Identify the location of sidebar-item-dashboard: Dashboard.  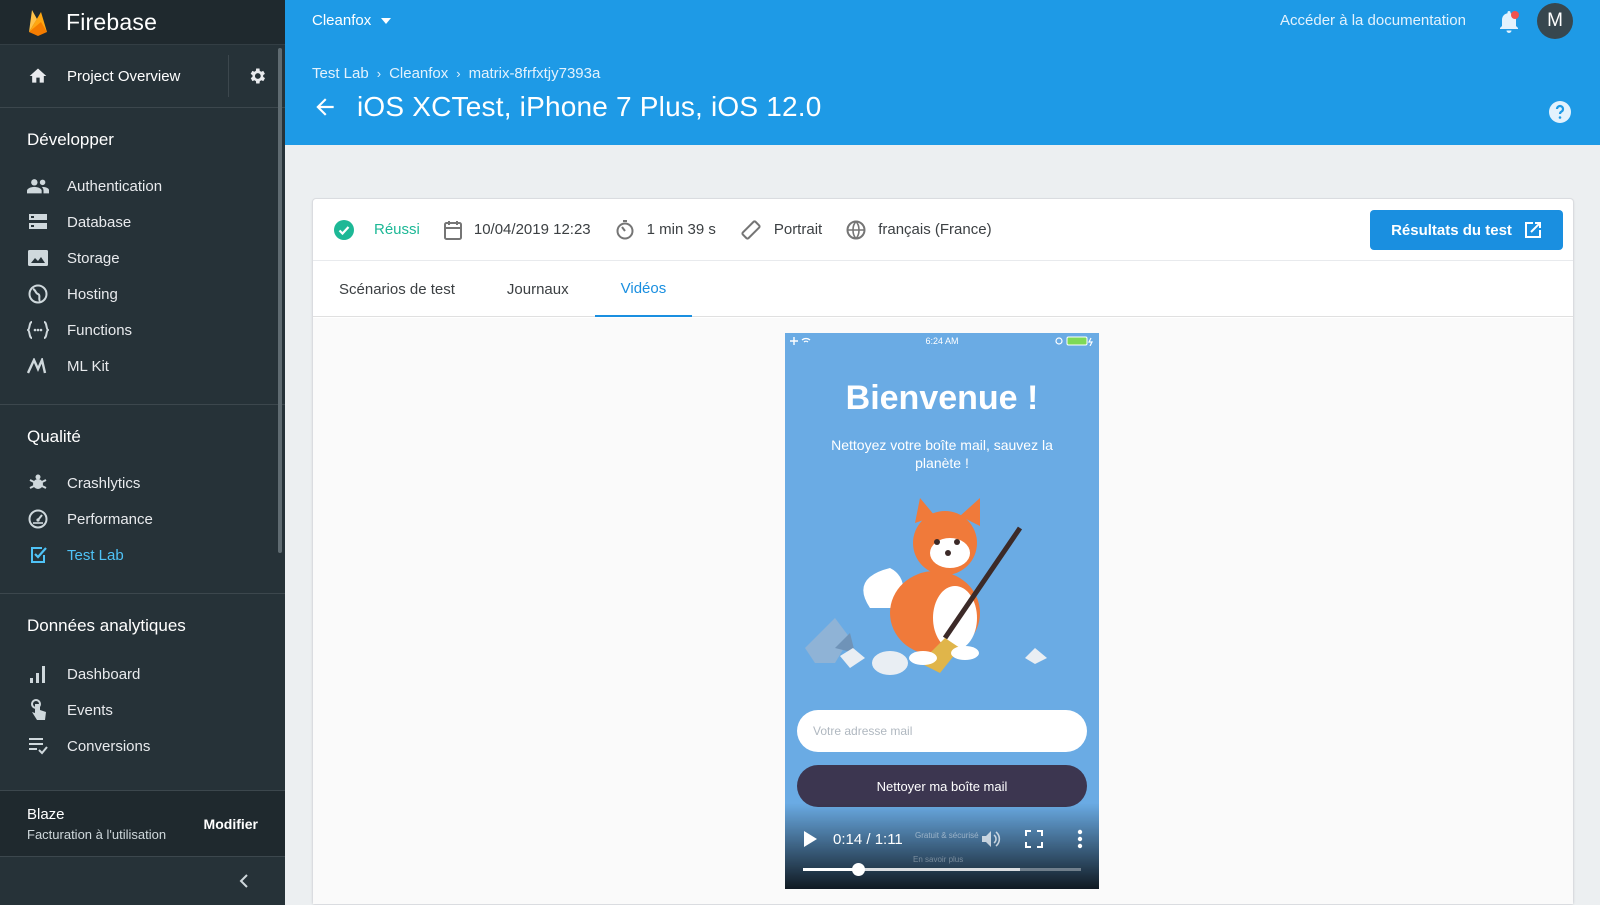
(142, 674).